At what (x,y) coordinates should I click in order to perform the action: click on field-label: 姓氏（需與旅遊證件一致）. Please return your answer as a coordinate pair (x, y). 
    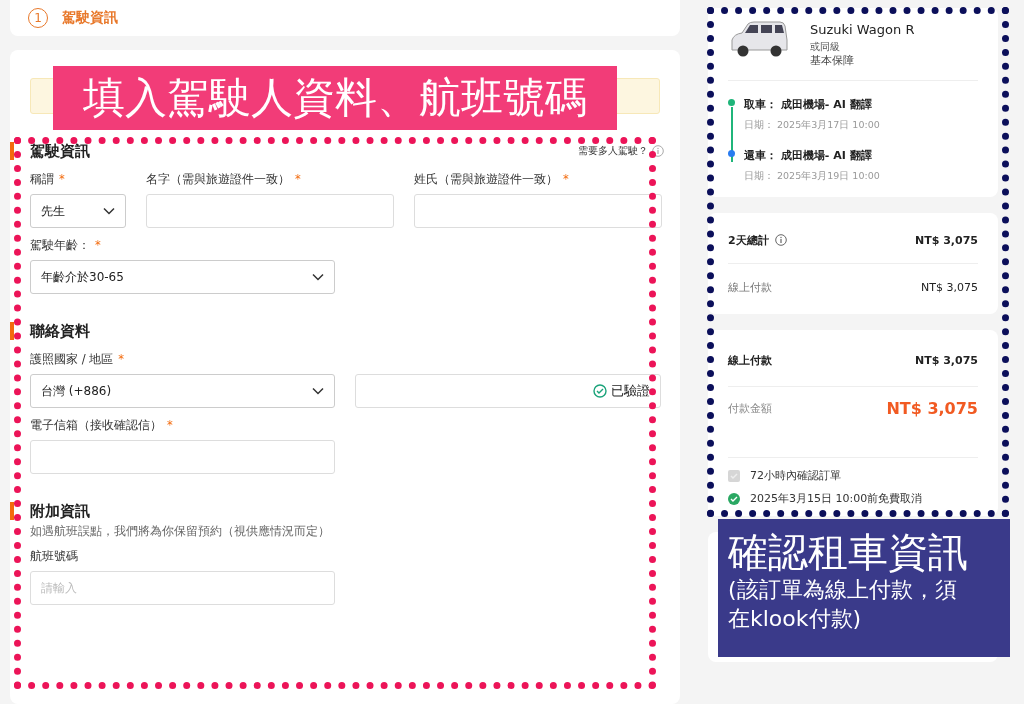
    Looking at the image, I should click on (486, 180).